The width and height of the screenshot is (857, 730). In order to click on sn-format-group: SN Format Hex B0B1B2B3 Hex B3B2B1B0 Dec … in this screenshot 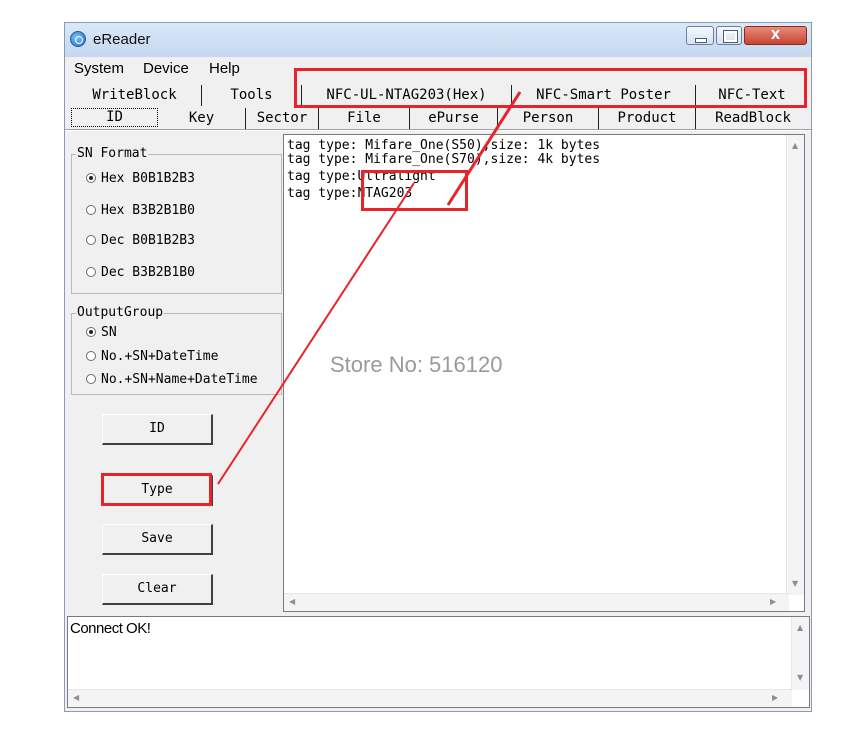, I will do `click(176, 220)`.